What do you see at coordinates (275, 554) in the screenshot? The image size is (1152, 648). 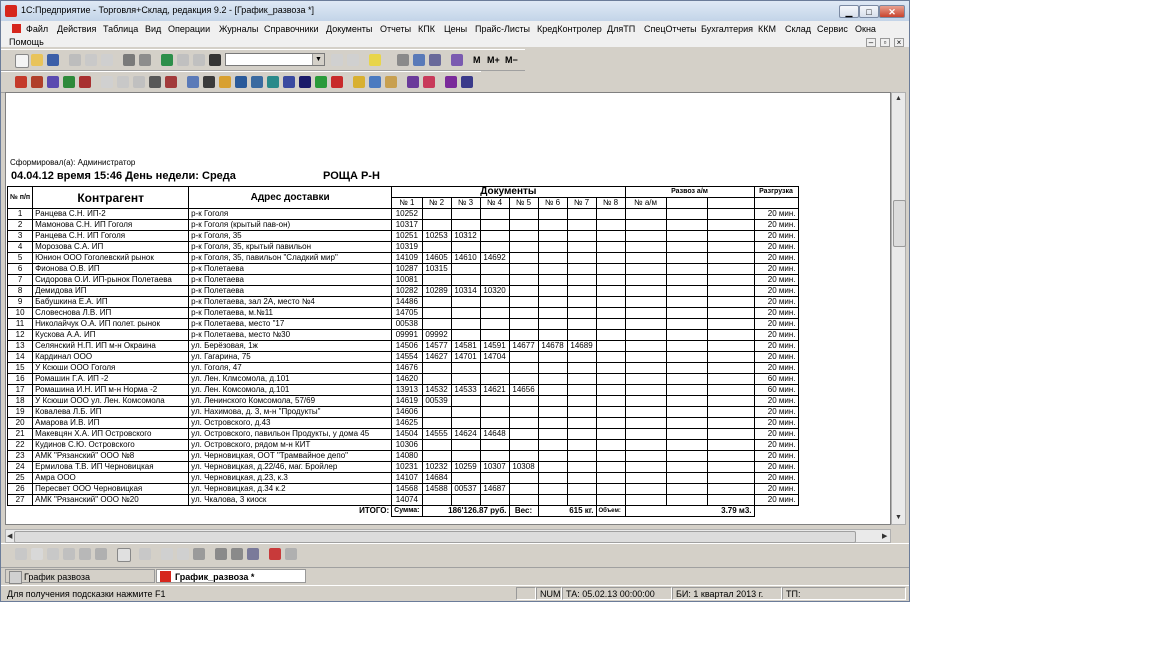 I see `delete-icon` at bounding box center [275, 554].